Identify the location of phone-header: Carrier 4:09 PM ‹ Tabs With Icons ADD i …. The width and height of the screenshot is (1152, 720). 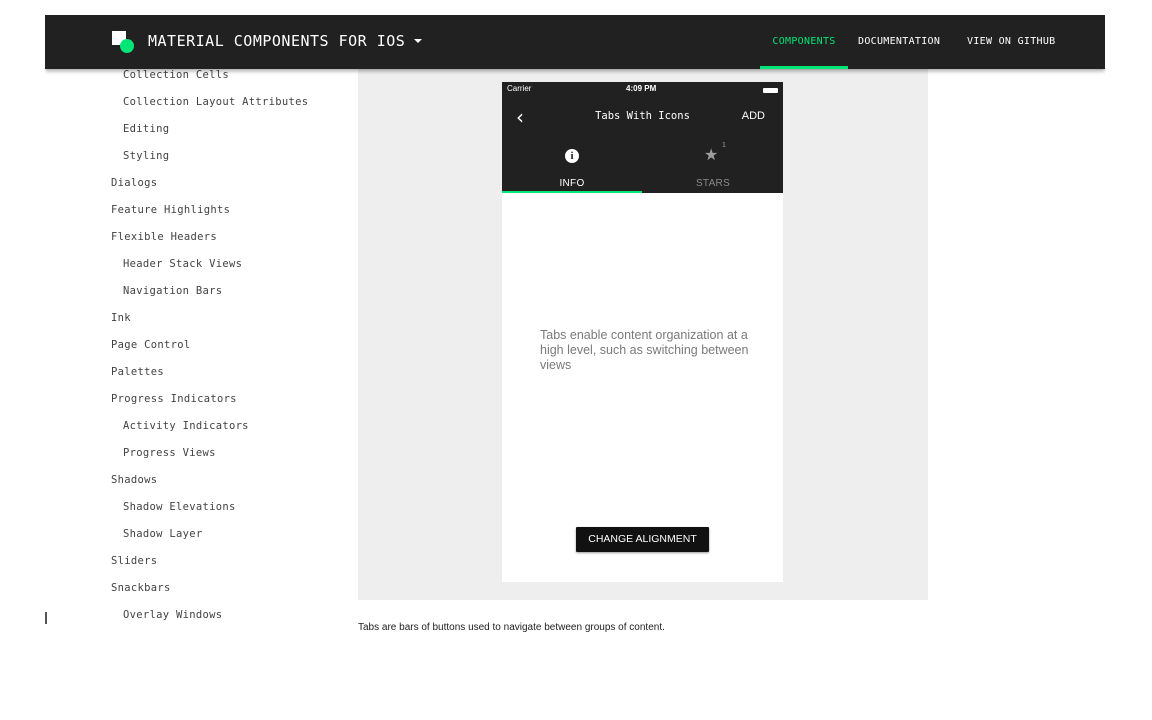
(642, 137).